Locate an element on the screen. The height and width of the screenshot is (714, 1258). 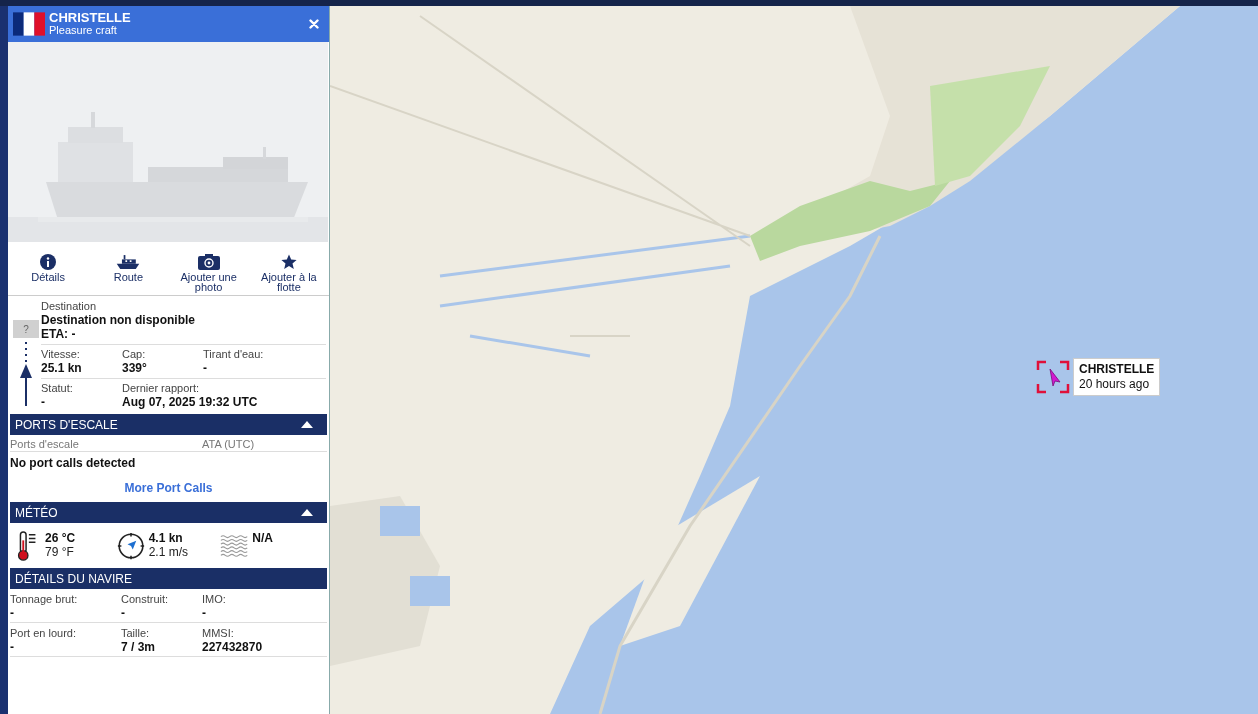
field-label: Dernier rapport: is located at coordinates (161, 388).